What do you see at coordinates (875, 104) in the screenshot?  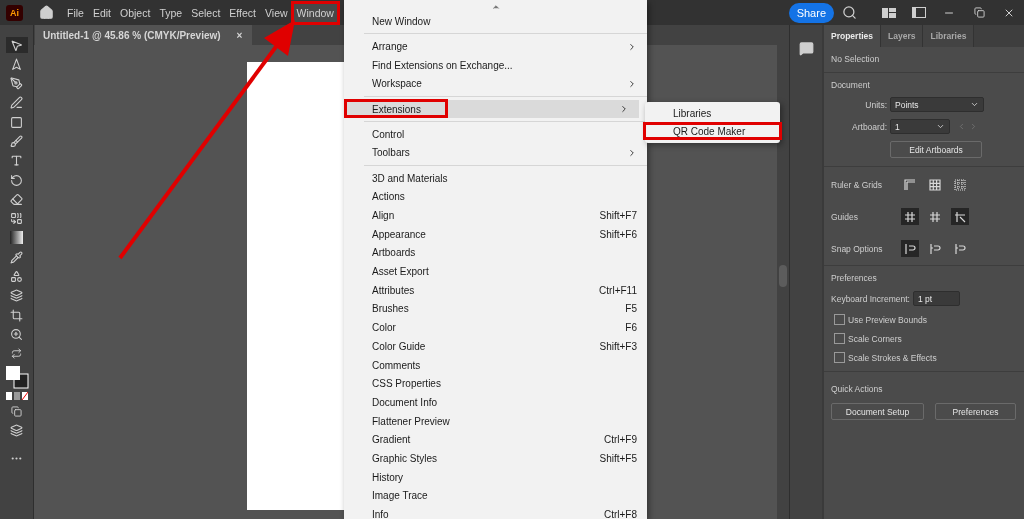 I see `units-label: Units:` at bounding box center [875, 104].